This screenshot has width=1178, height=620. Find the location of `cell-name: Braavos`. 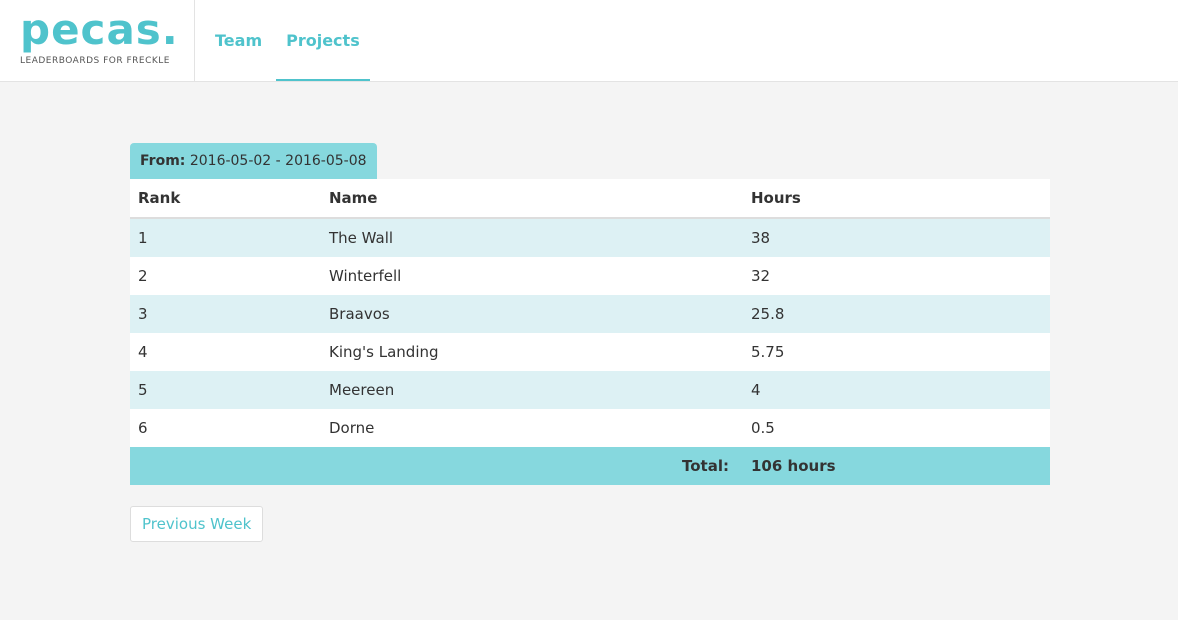

cell-name: Braavos is located at coordinates (532, 314).